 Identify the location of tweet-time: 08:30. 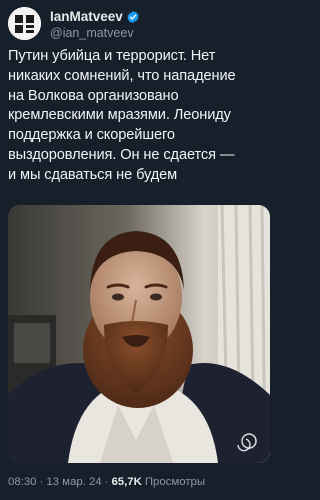
(22, 482).